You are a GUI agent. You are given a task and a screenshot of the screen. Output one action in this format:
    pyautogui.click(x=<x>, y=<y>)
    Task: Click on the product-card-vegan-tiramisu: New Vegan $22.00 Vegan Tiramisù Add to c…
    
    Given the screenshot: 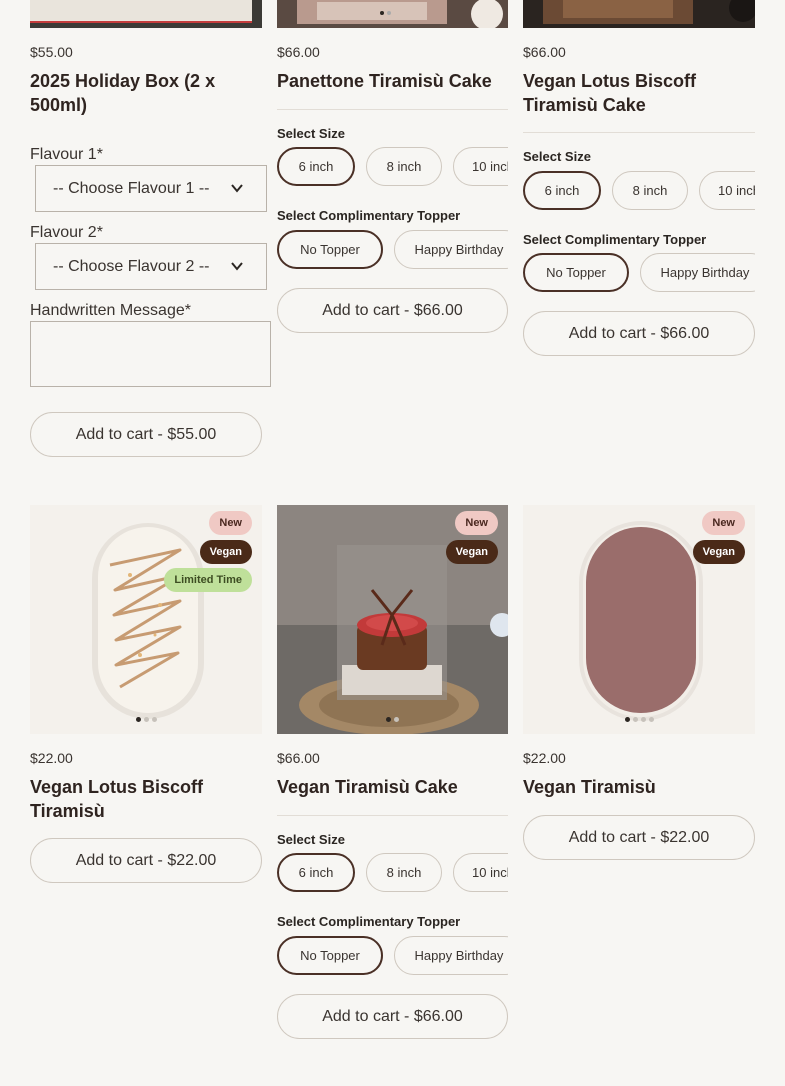 What is the action you would take?
    pyautogui.click(x=639, y=685)
    